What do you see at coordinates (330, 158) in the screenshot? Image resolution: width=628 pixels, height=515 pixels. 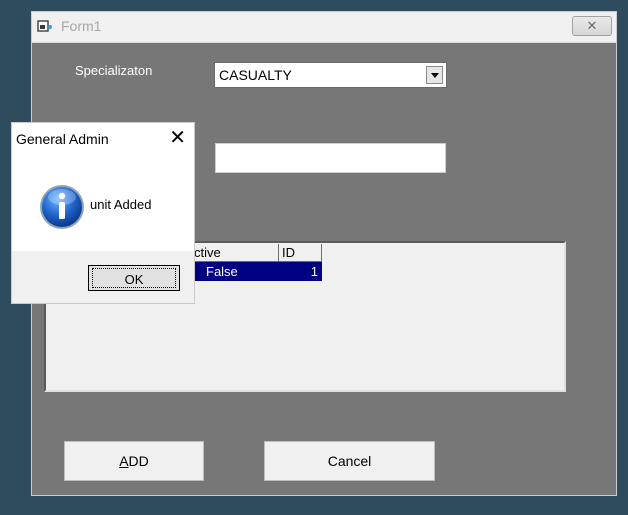 I see `unit-name-input` at bounding box center [330, 158].